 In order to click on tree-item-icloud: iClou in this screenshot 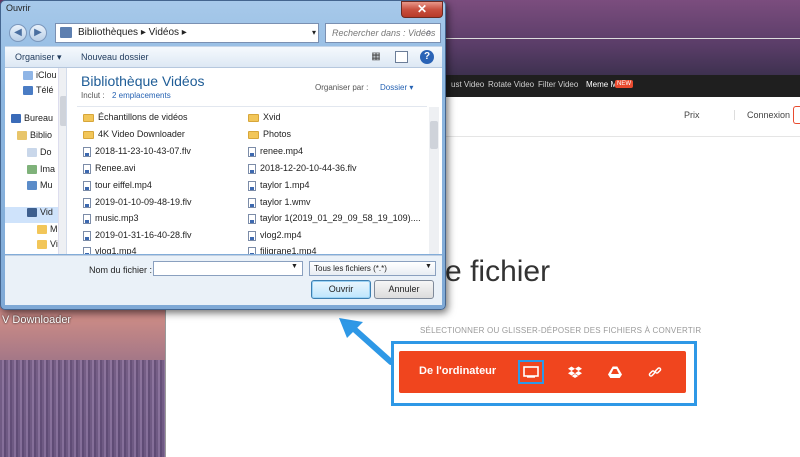, I will do `click(40, 78)`.